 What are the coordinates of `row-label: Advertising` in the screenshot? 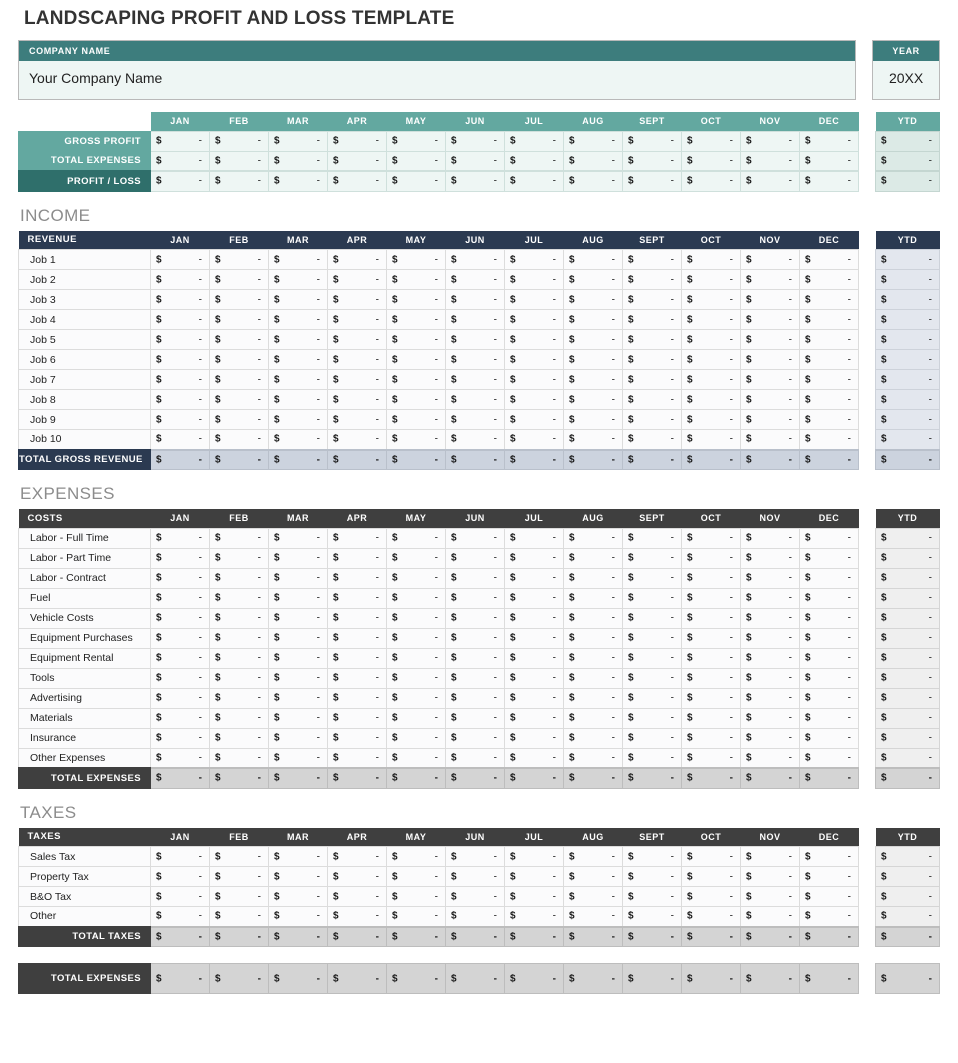 It's located at (84, 698).